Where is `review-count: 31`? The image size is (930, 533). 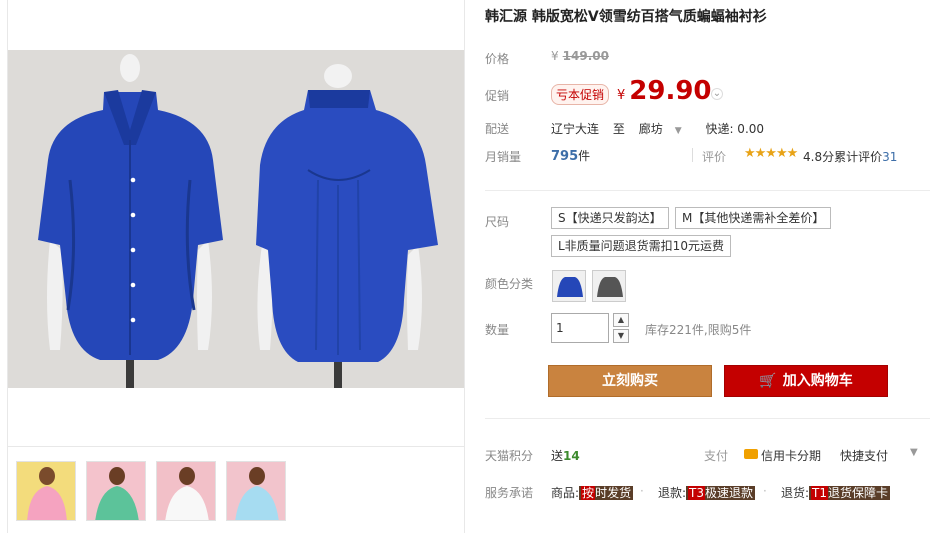 review-count: 31 is located at coordinates (890, 157).